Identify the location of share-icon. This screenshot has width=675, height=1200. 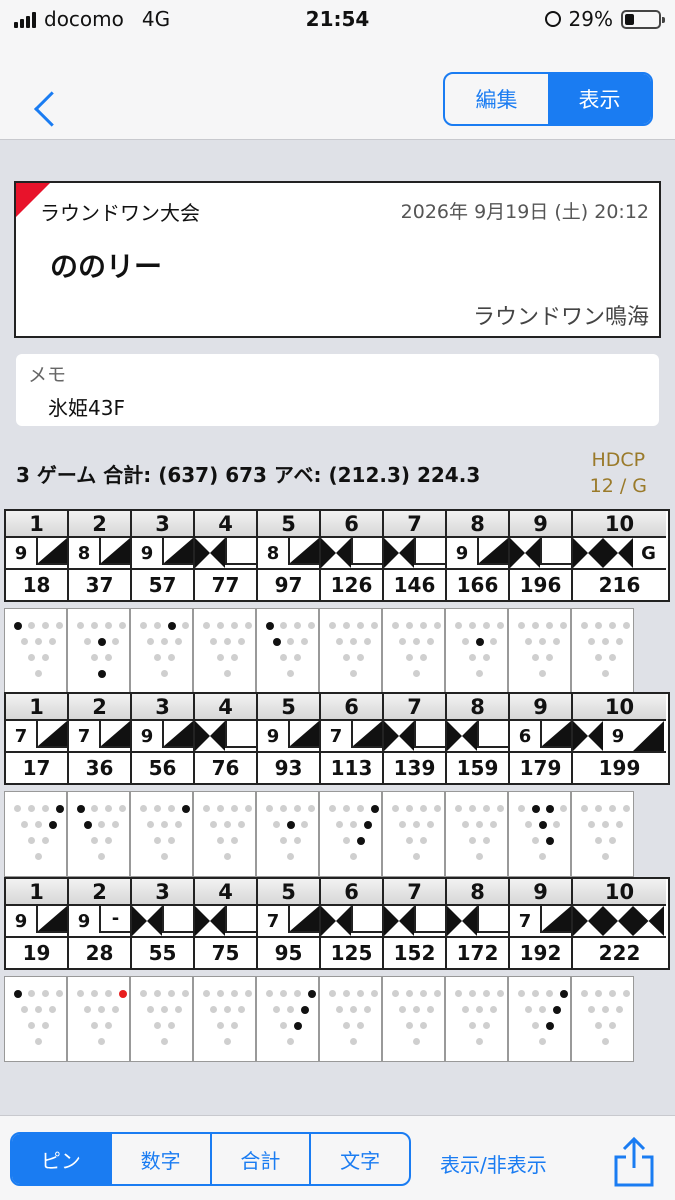
(634, 1162).